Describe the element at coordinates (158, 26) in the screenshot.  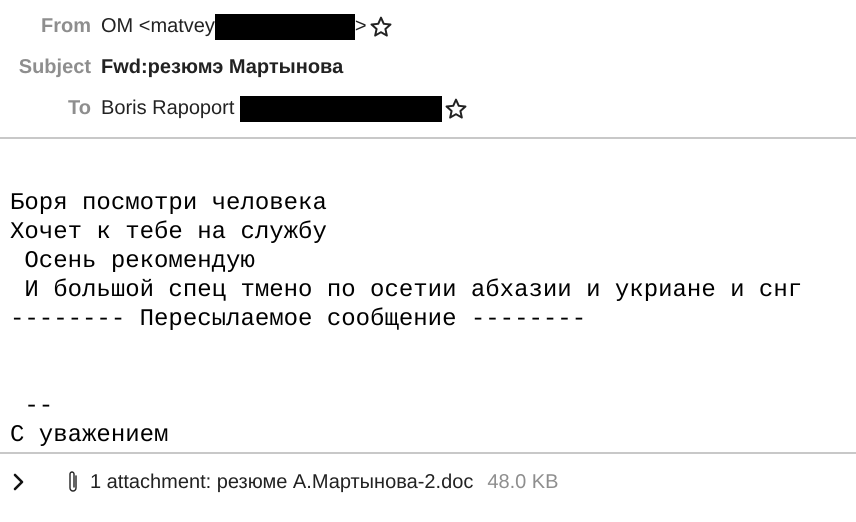
I see `address-text: OM <matvey` at that location.